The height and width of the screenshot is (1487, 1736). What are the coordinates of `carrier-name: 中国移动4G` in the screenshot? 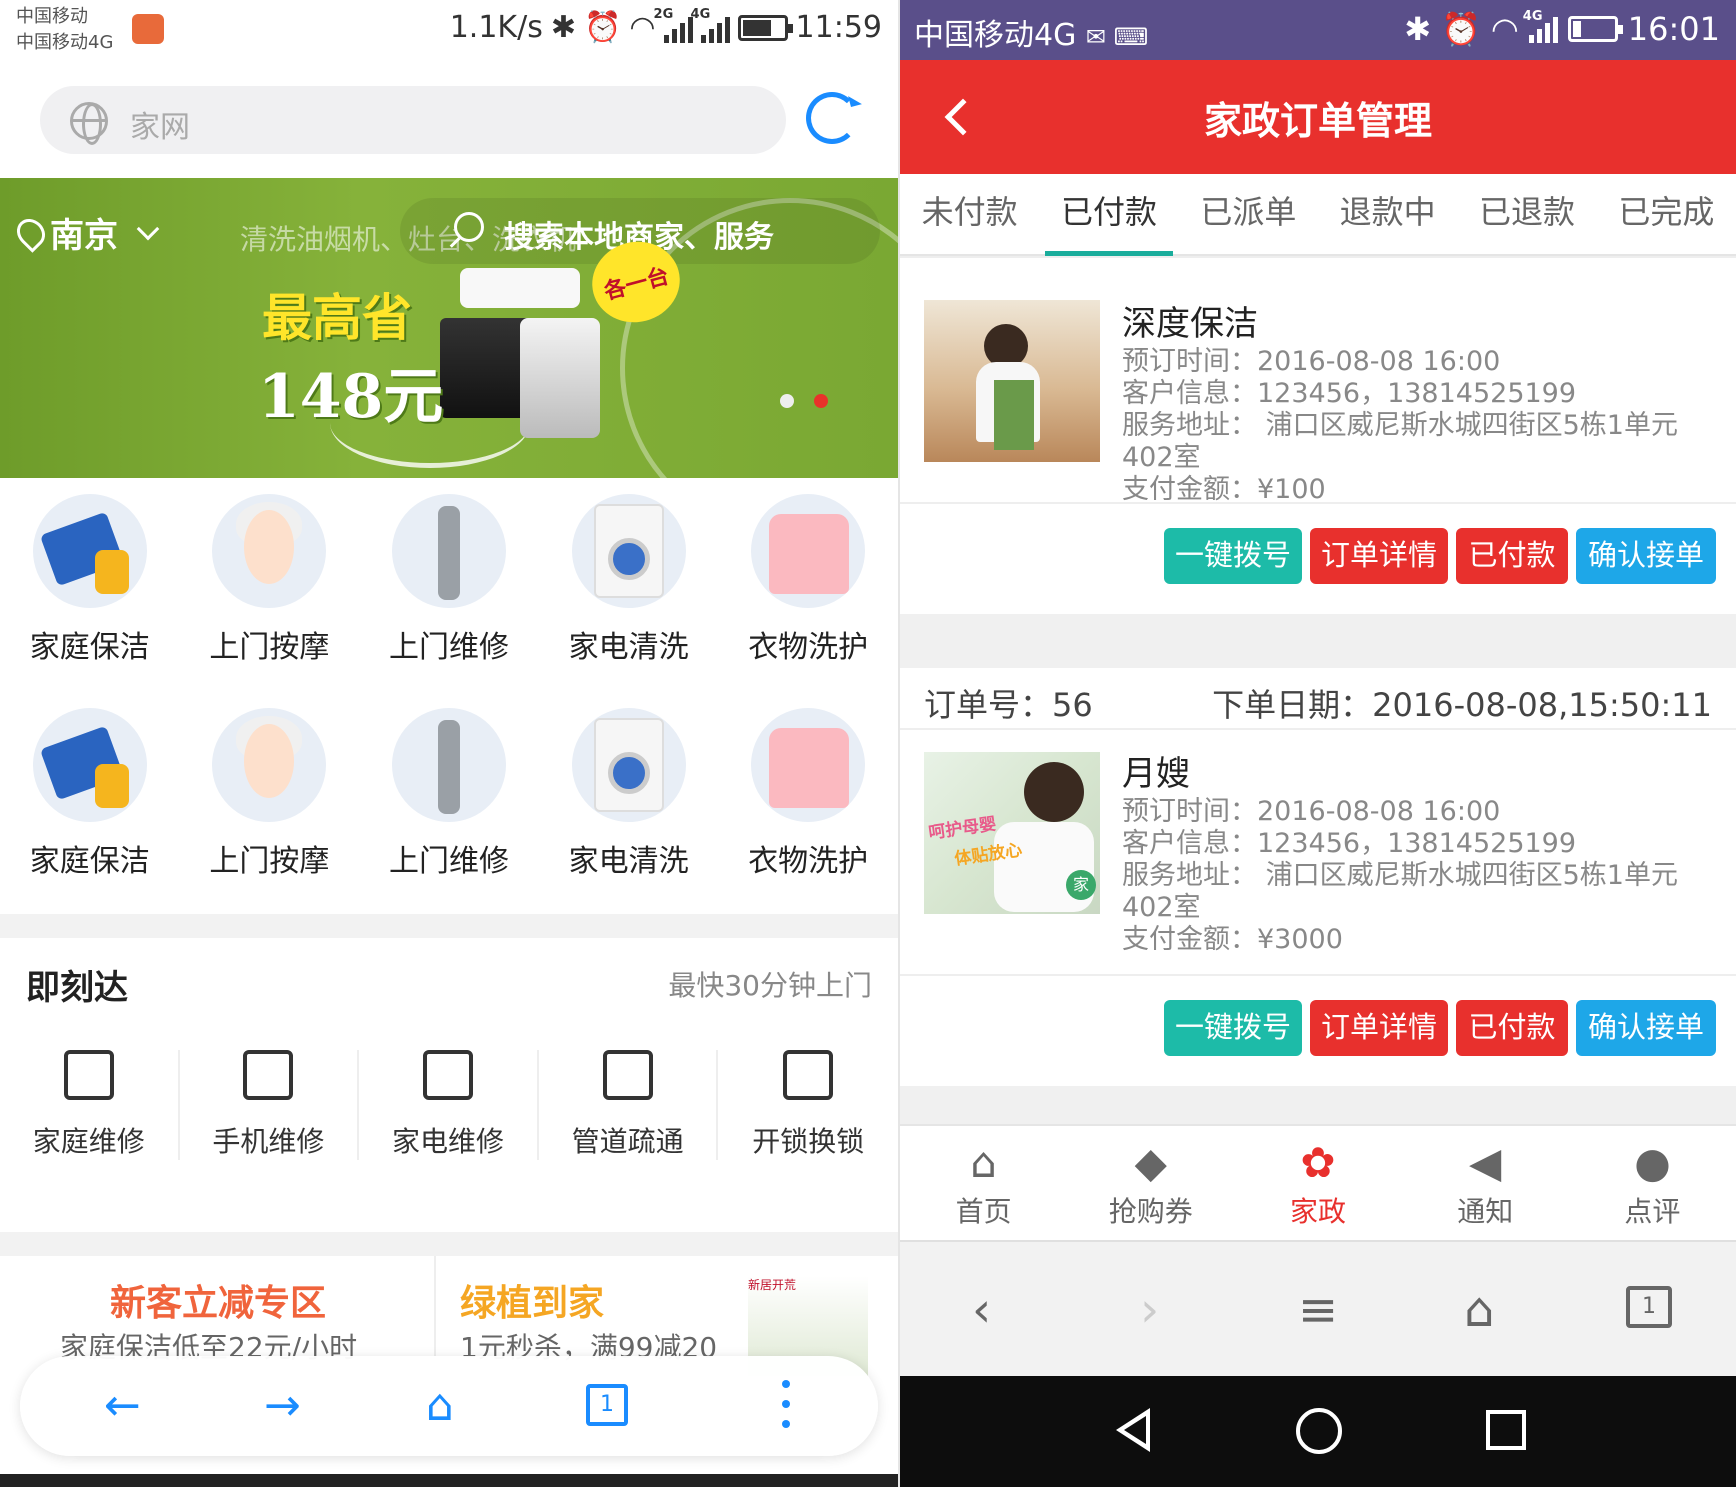 It's located at (995, 35).